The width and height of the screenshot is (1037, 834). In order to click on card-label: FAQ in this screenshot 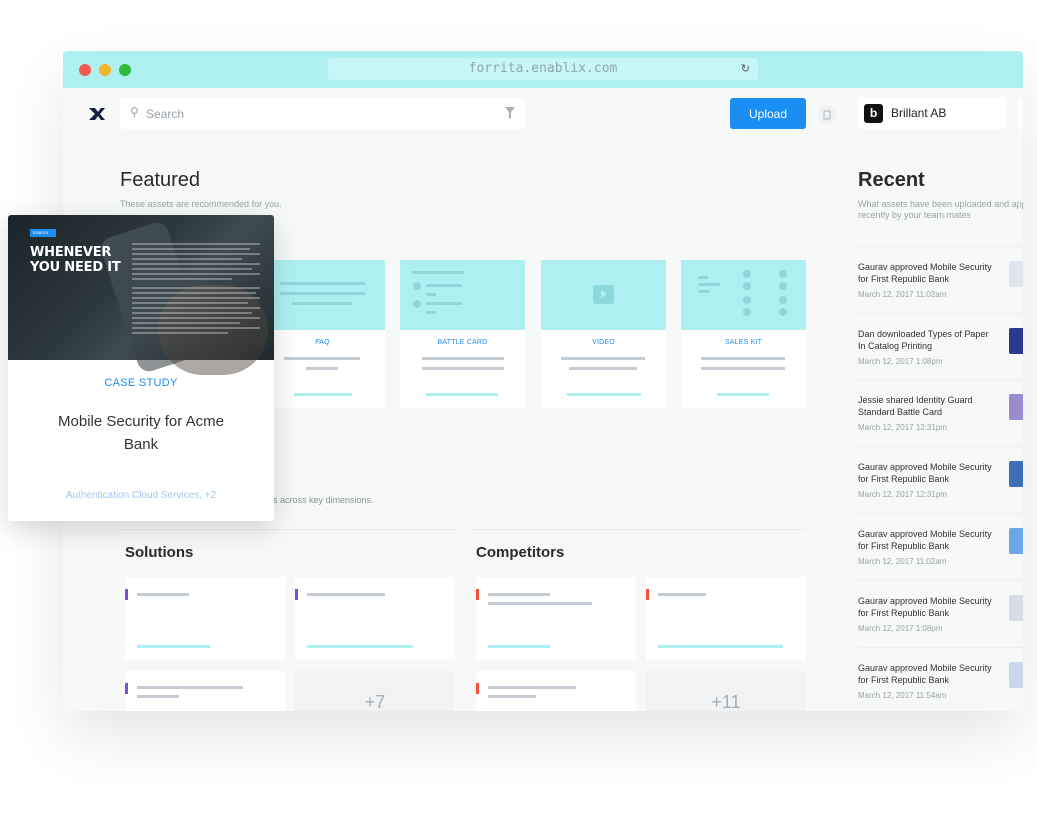, I will do `click(322, 342)`.